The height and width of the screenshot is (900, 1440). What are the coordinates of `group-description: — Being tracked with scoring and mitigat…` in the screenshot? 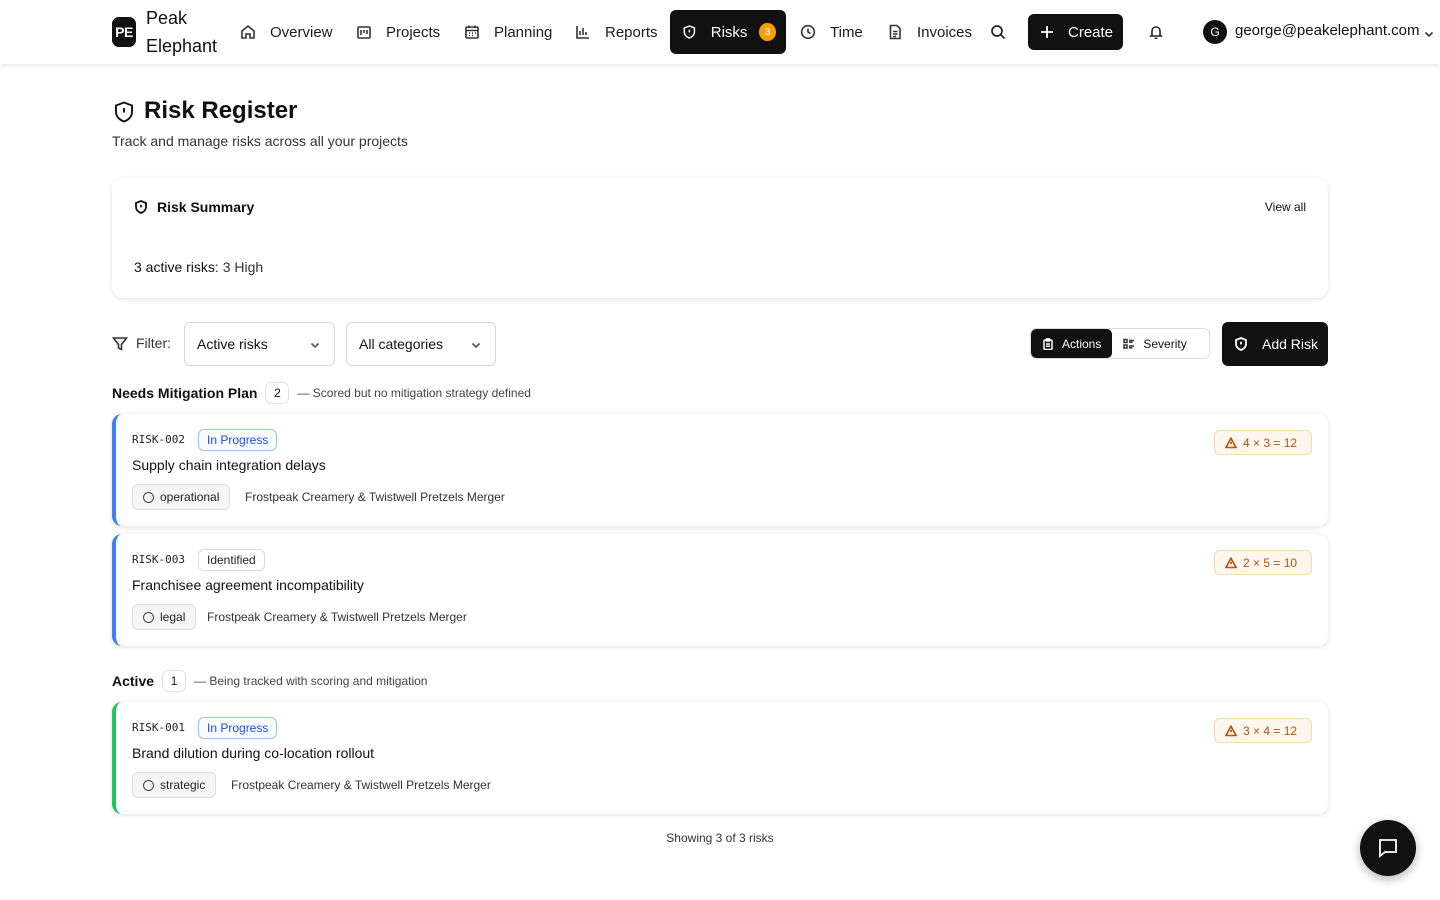 It's located at (311, 681).